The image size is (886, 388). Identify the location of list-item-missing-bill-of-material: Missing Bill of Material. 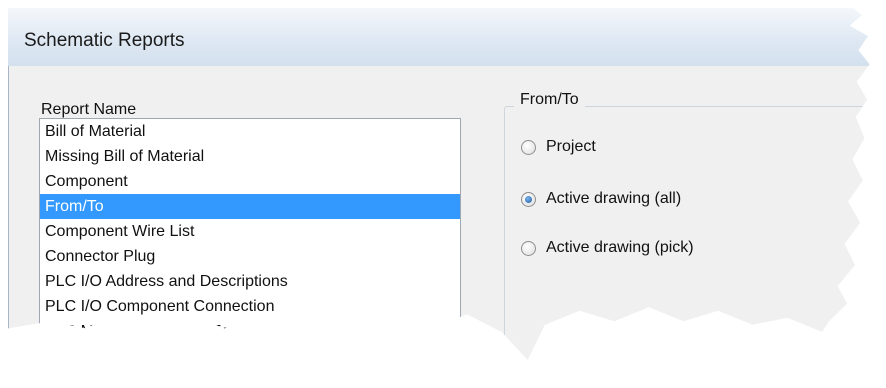
(250, 156).